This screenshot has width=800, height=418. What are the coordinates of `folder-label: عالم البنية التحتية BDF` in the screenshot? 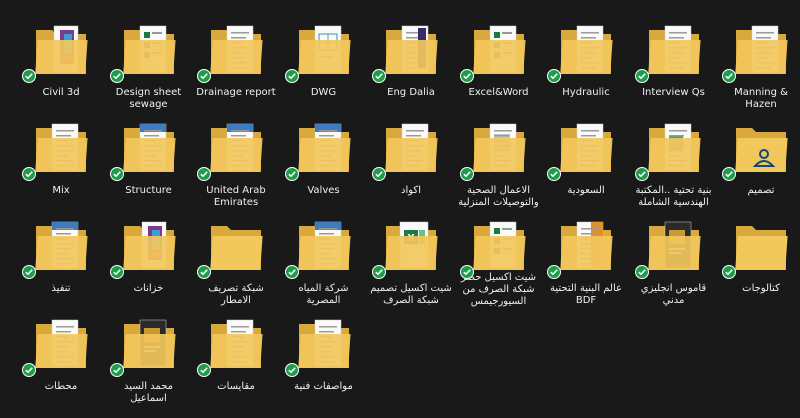 It's located at (585, 294).